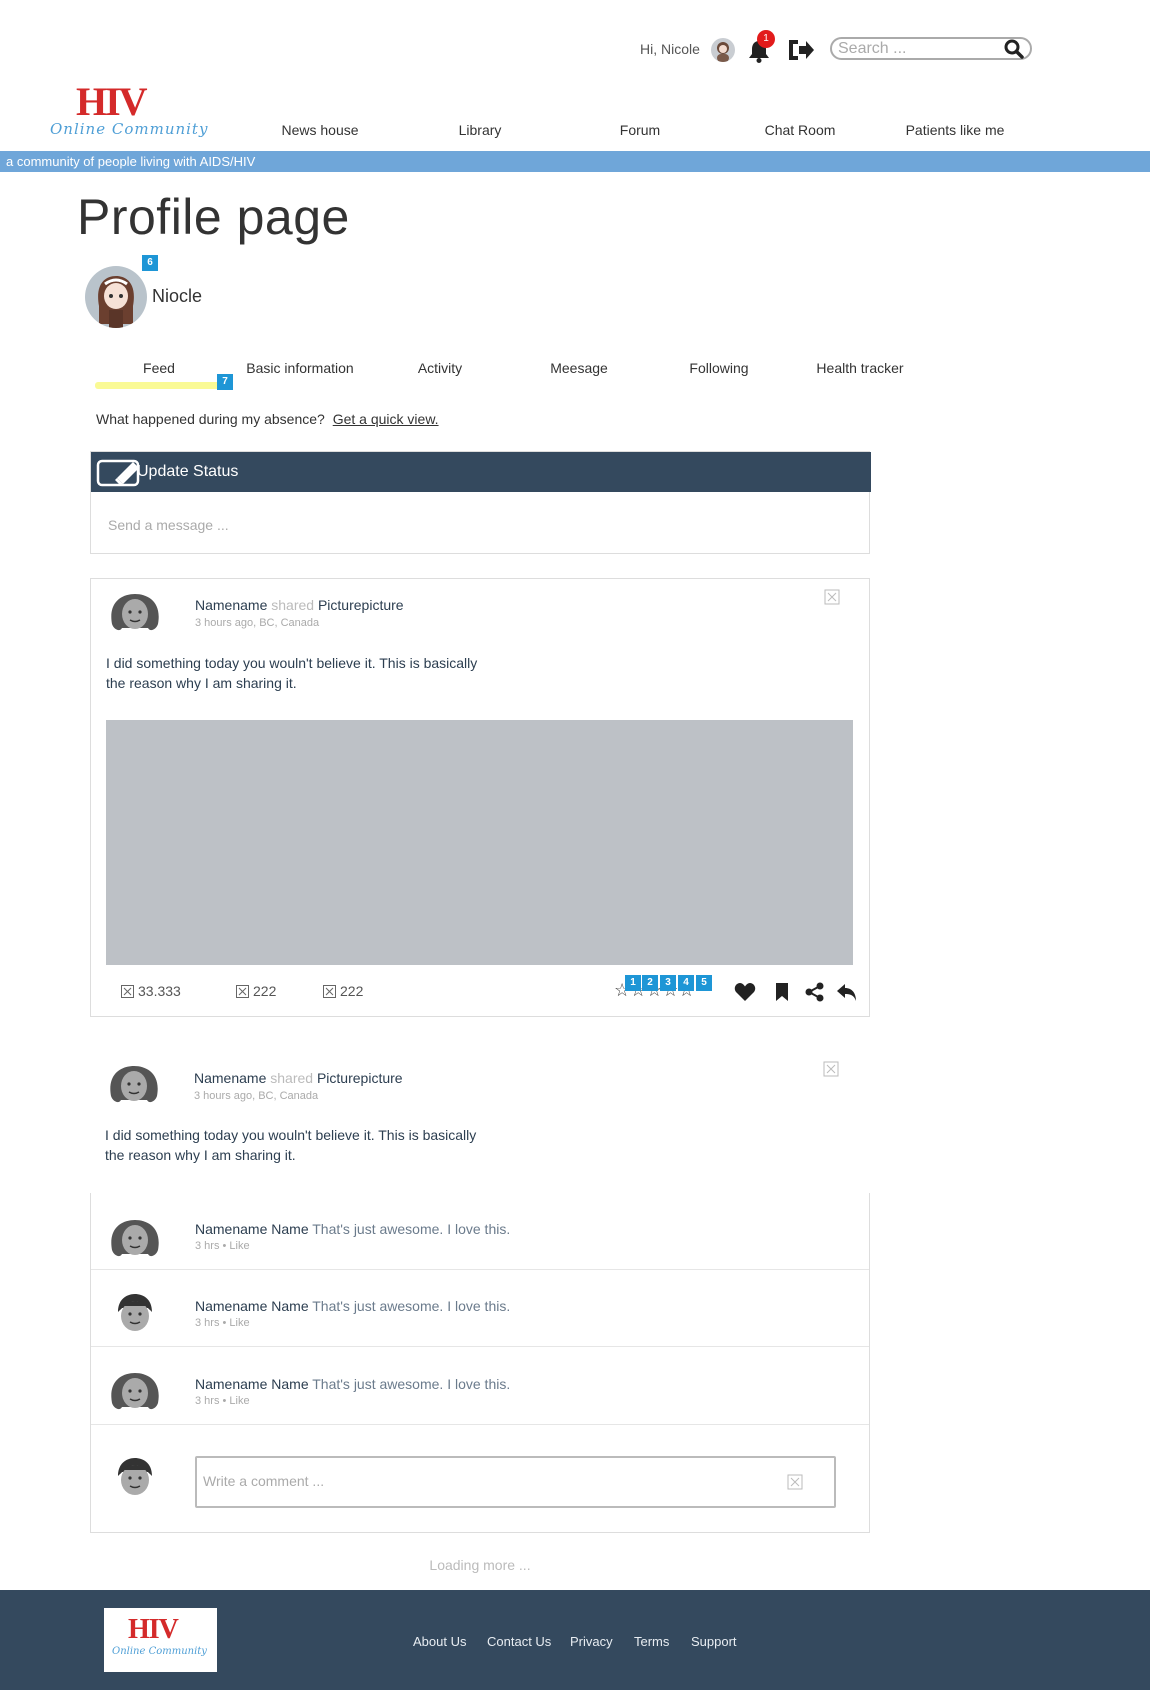 This screenshot has height=1690, width=1150. What do you see at coordinates (225, 382) in the screenshot?
I see `tab-badge: 7` at bounding box center [225, 382].